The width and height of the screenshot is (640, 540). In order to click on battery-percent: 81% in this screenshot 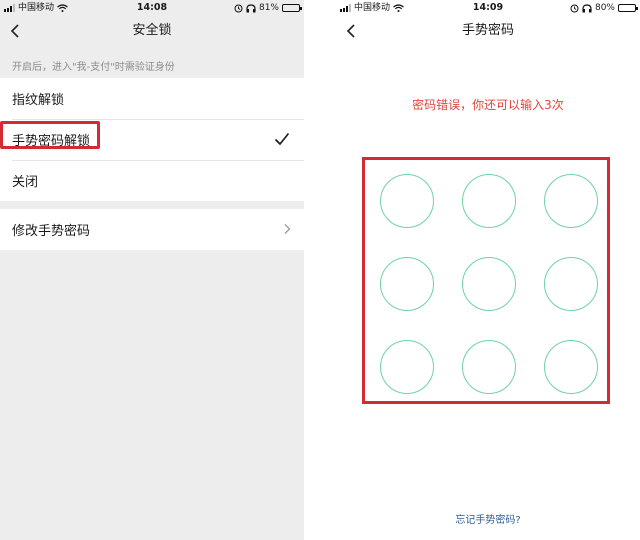, I will do `click(268, 8)`.